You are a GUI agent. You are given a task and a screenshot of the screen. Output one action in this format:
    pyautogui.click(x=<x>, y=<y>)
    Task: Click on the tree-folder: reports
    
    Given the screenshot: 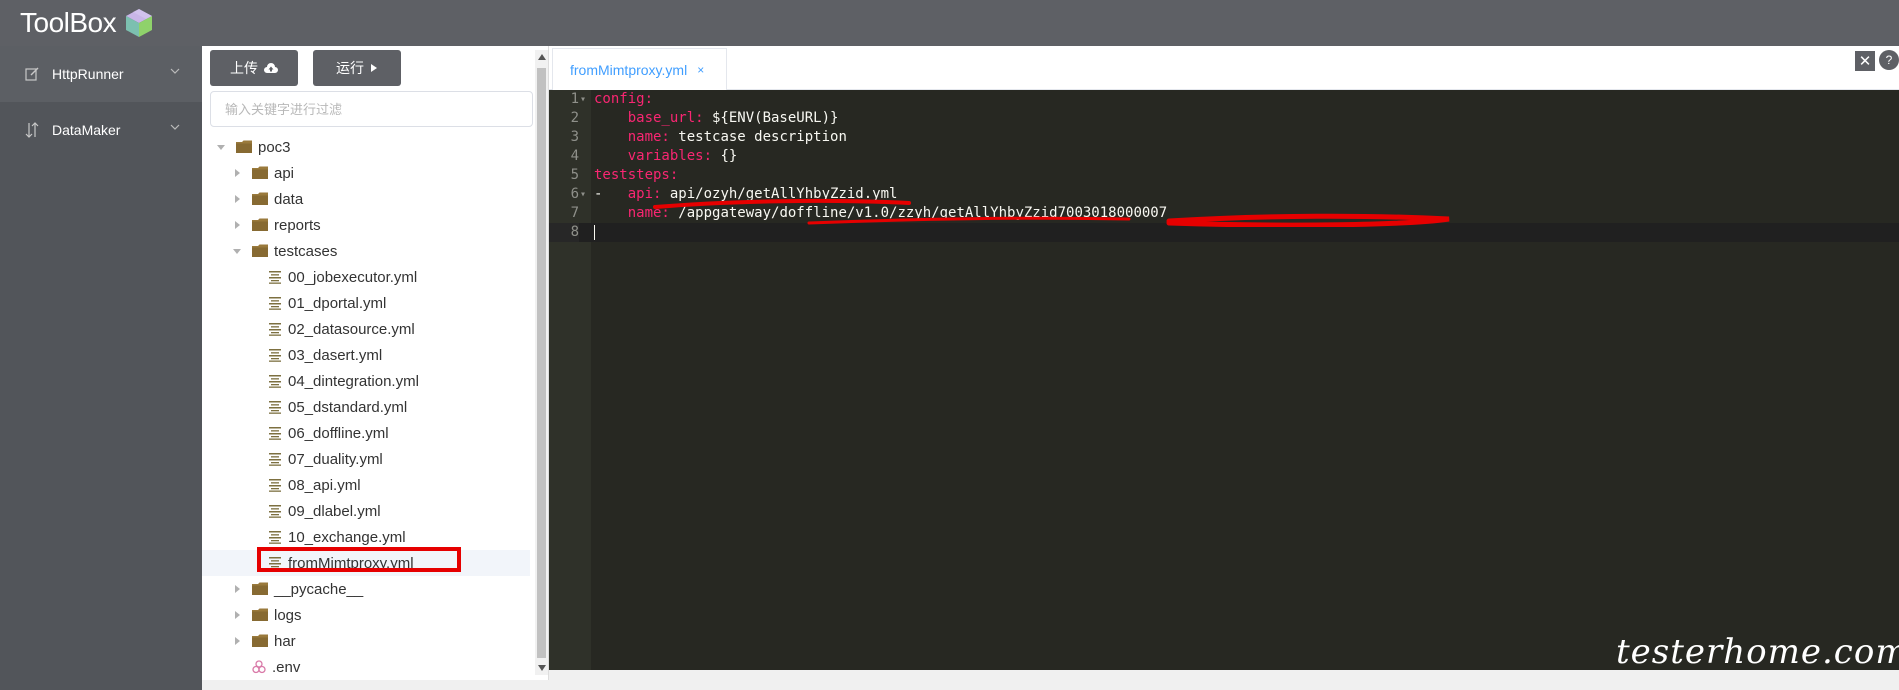 What is the action you would take?
    pyautogui.click(x=366, y=225)
    